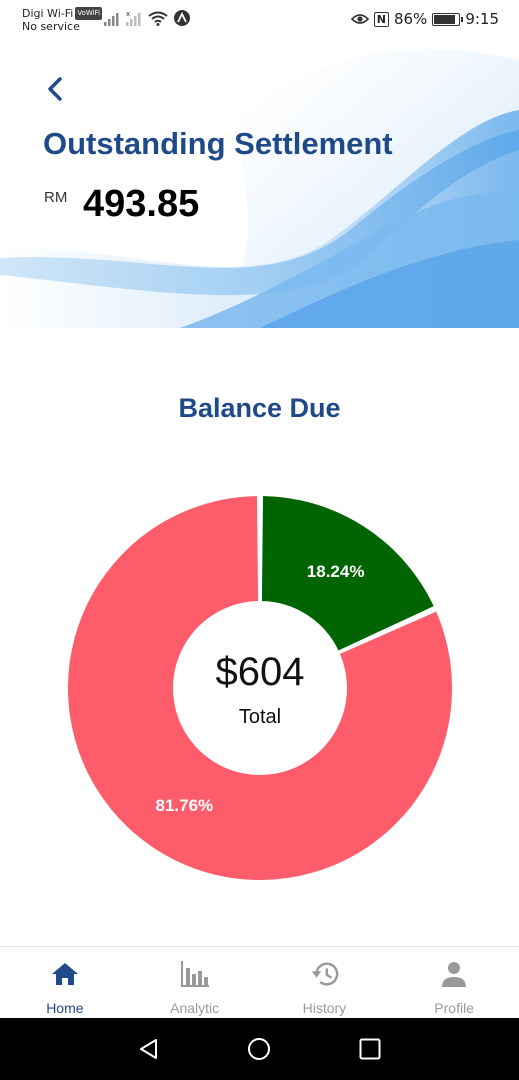 This screenshot has width=519, height=1080. I want to click on section-title: Balance Due, so click(259, 408).